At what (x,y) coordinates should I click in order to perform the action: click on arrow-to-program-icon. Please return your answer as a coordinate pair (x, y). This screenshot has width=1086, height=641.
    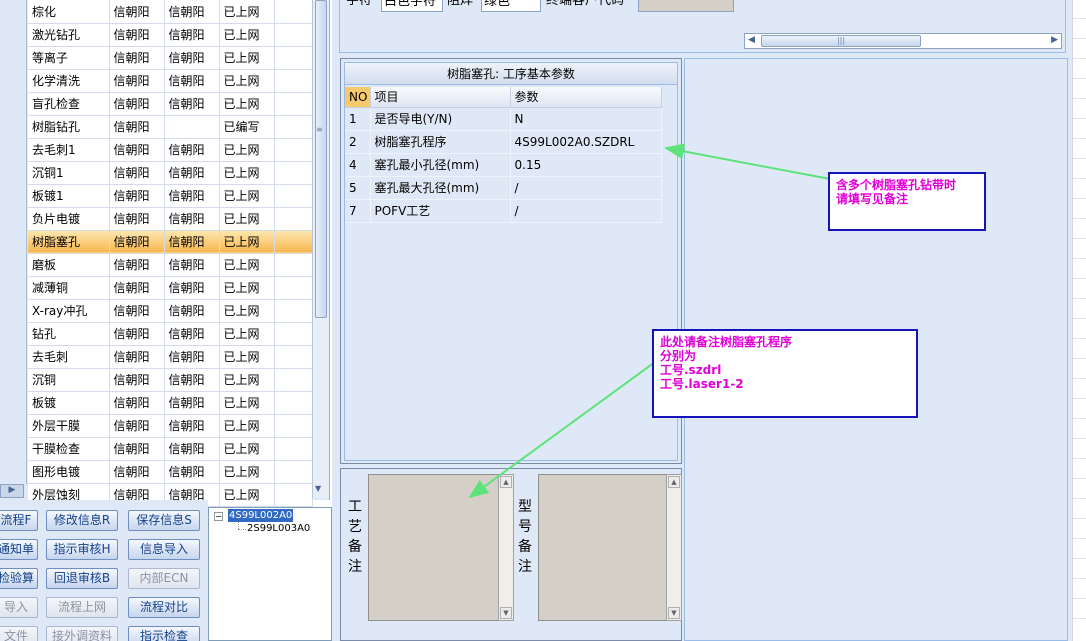
    Looking at the image, I should click on (747, 161).